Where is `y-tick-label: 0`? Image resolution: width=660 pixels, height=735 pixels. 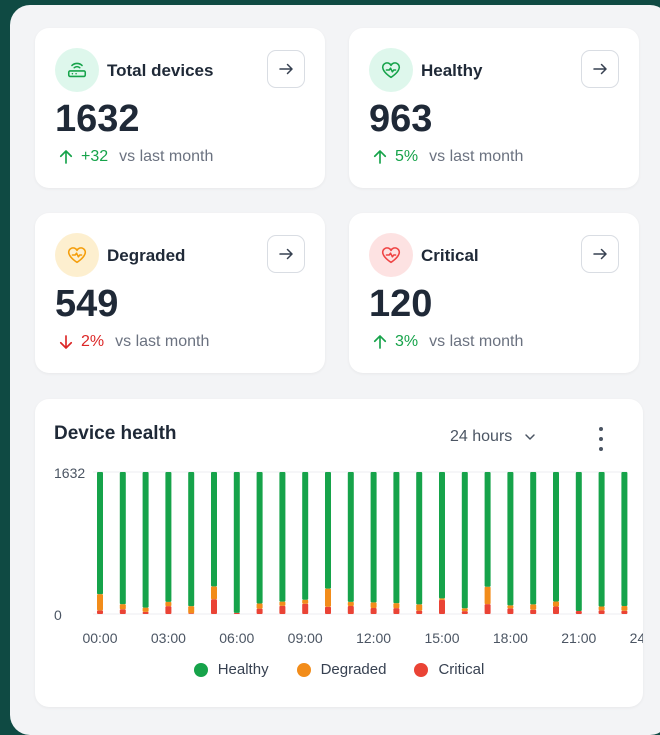 y-tick-label: 0 is located at coordinates (58, 615).